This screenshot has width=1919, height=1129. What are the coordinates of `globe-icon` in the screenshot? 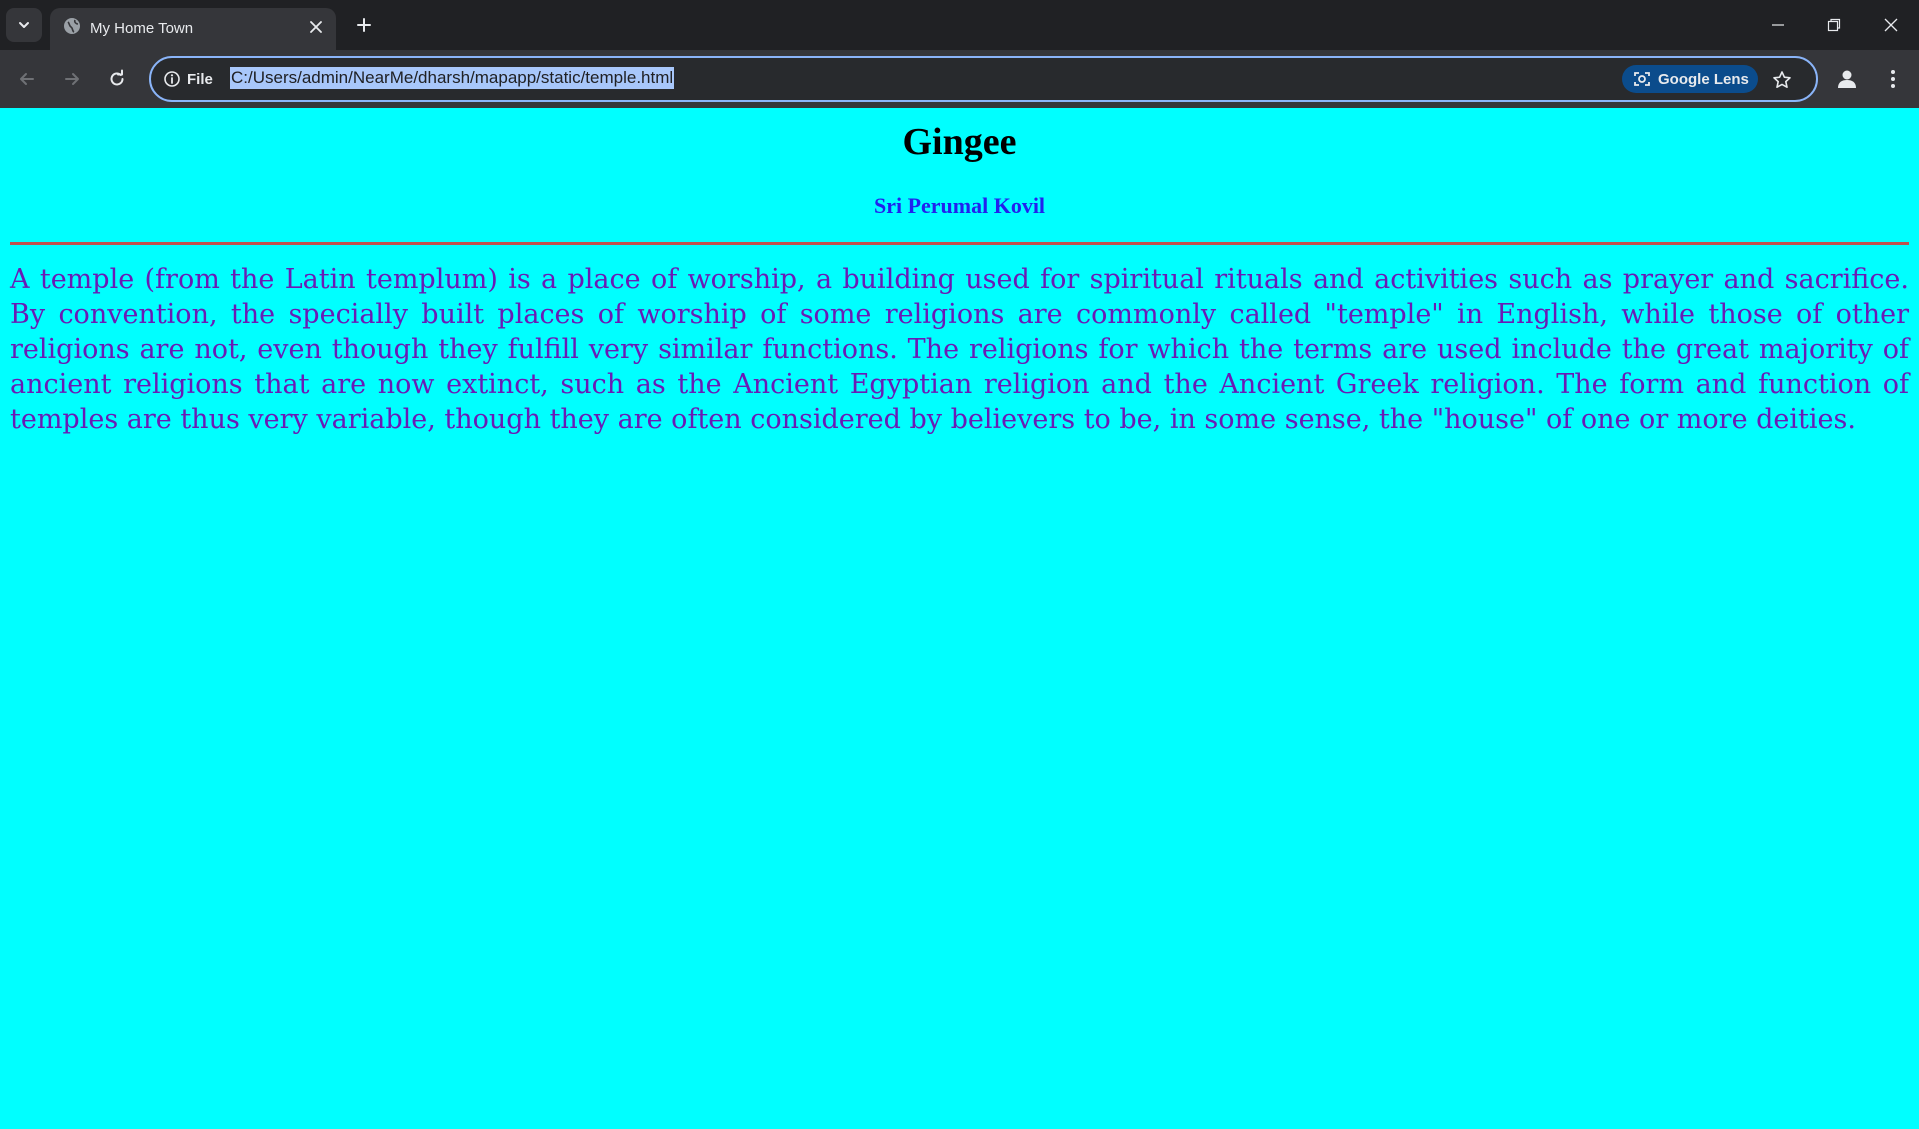 It's located at (72, 26).